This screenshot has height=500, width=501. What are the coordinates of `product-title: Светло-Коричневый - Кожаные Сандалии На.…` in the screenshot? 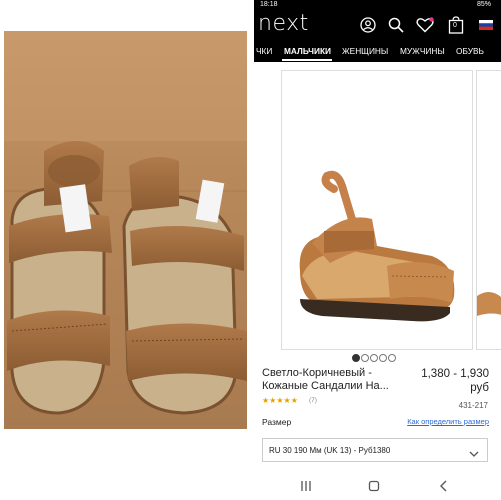 It's located at (337, 380).